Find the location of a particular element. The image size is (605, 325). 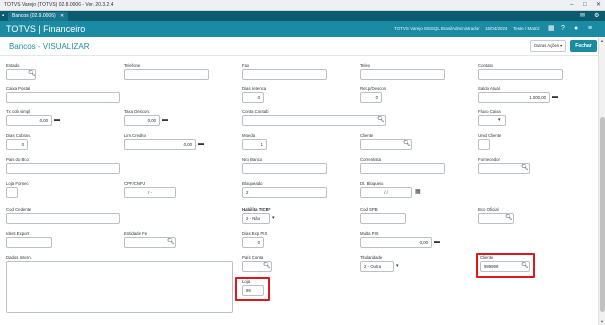

titularidade-select: 2 - Outra is located at coordinates (377, 266).